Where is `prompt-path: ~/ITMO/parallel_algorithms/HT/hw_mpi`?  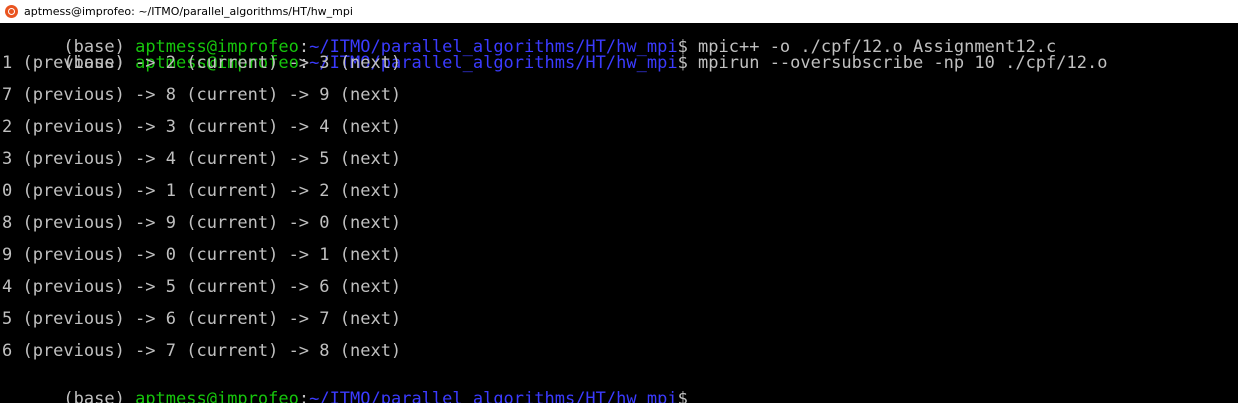 prompt-path: ~/ITMO/parallel_algorithms/HT/hw_mpi is located at coordinates (493, 396).